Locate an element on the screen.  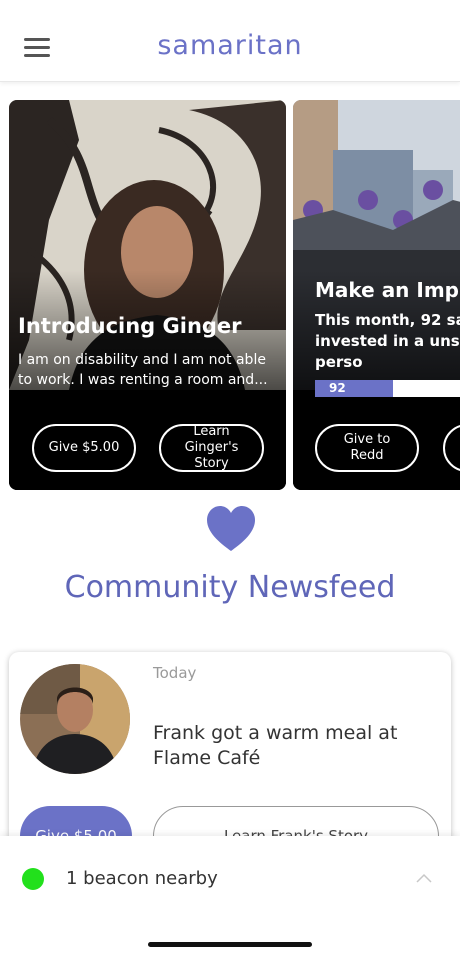
app-title: samaritan is located at coordinates (230, 45).